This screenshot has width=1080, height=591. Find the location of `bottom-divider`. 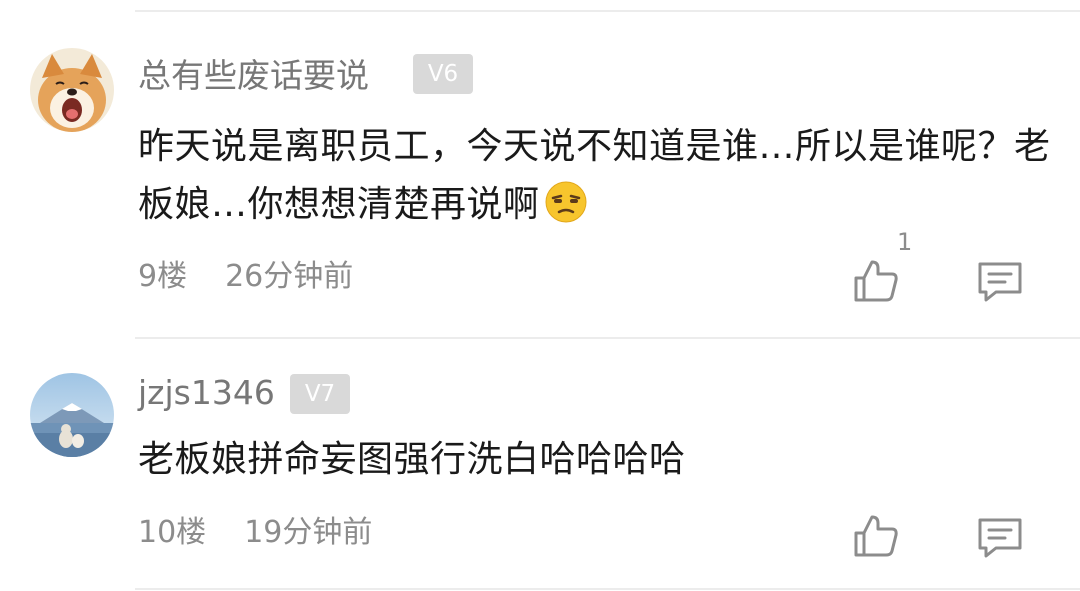

bottom-divider is located at coordinates (607, 589).